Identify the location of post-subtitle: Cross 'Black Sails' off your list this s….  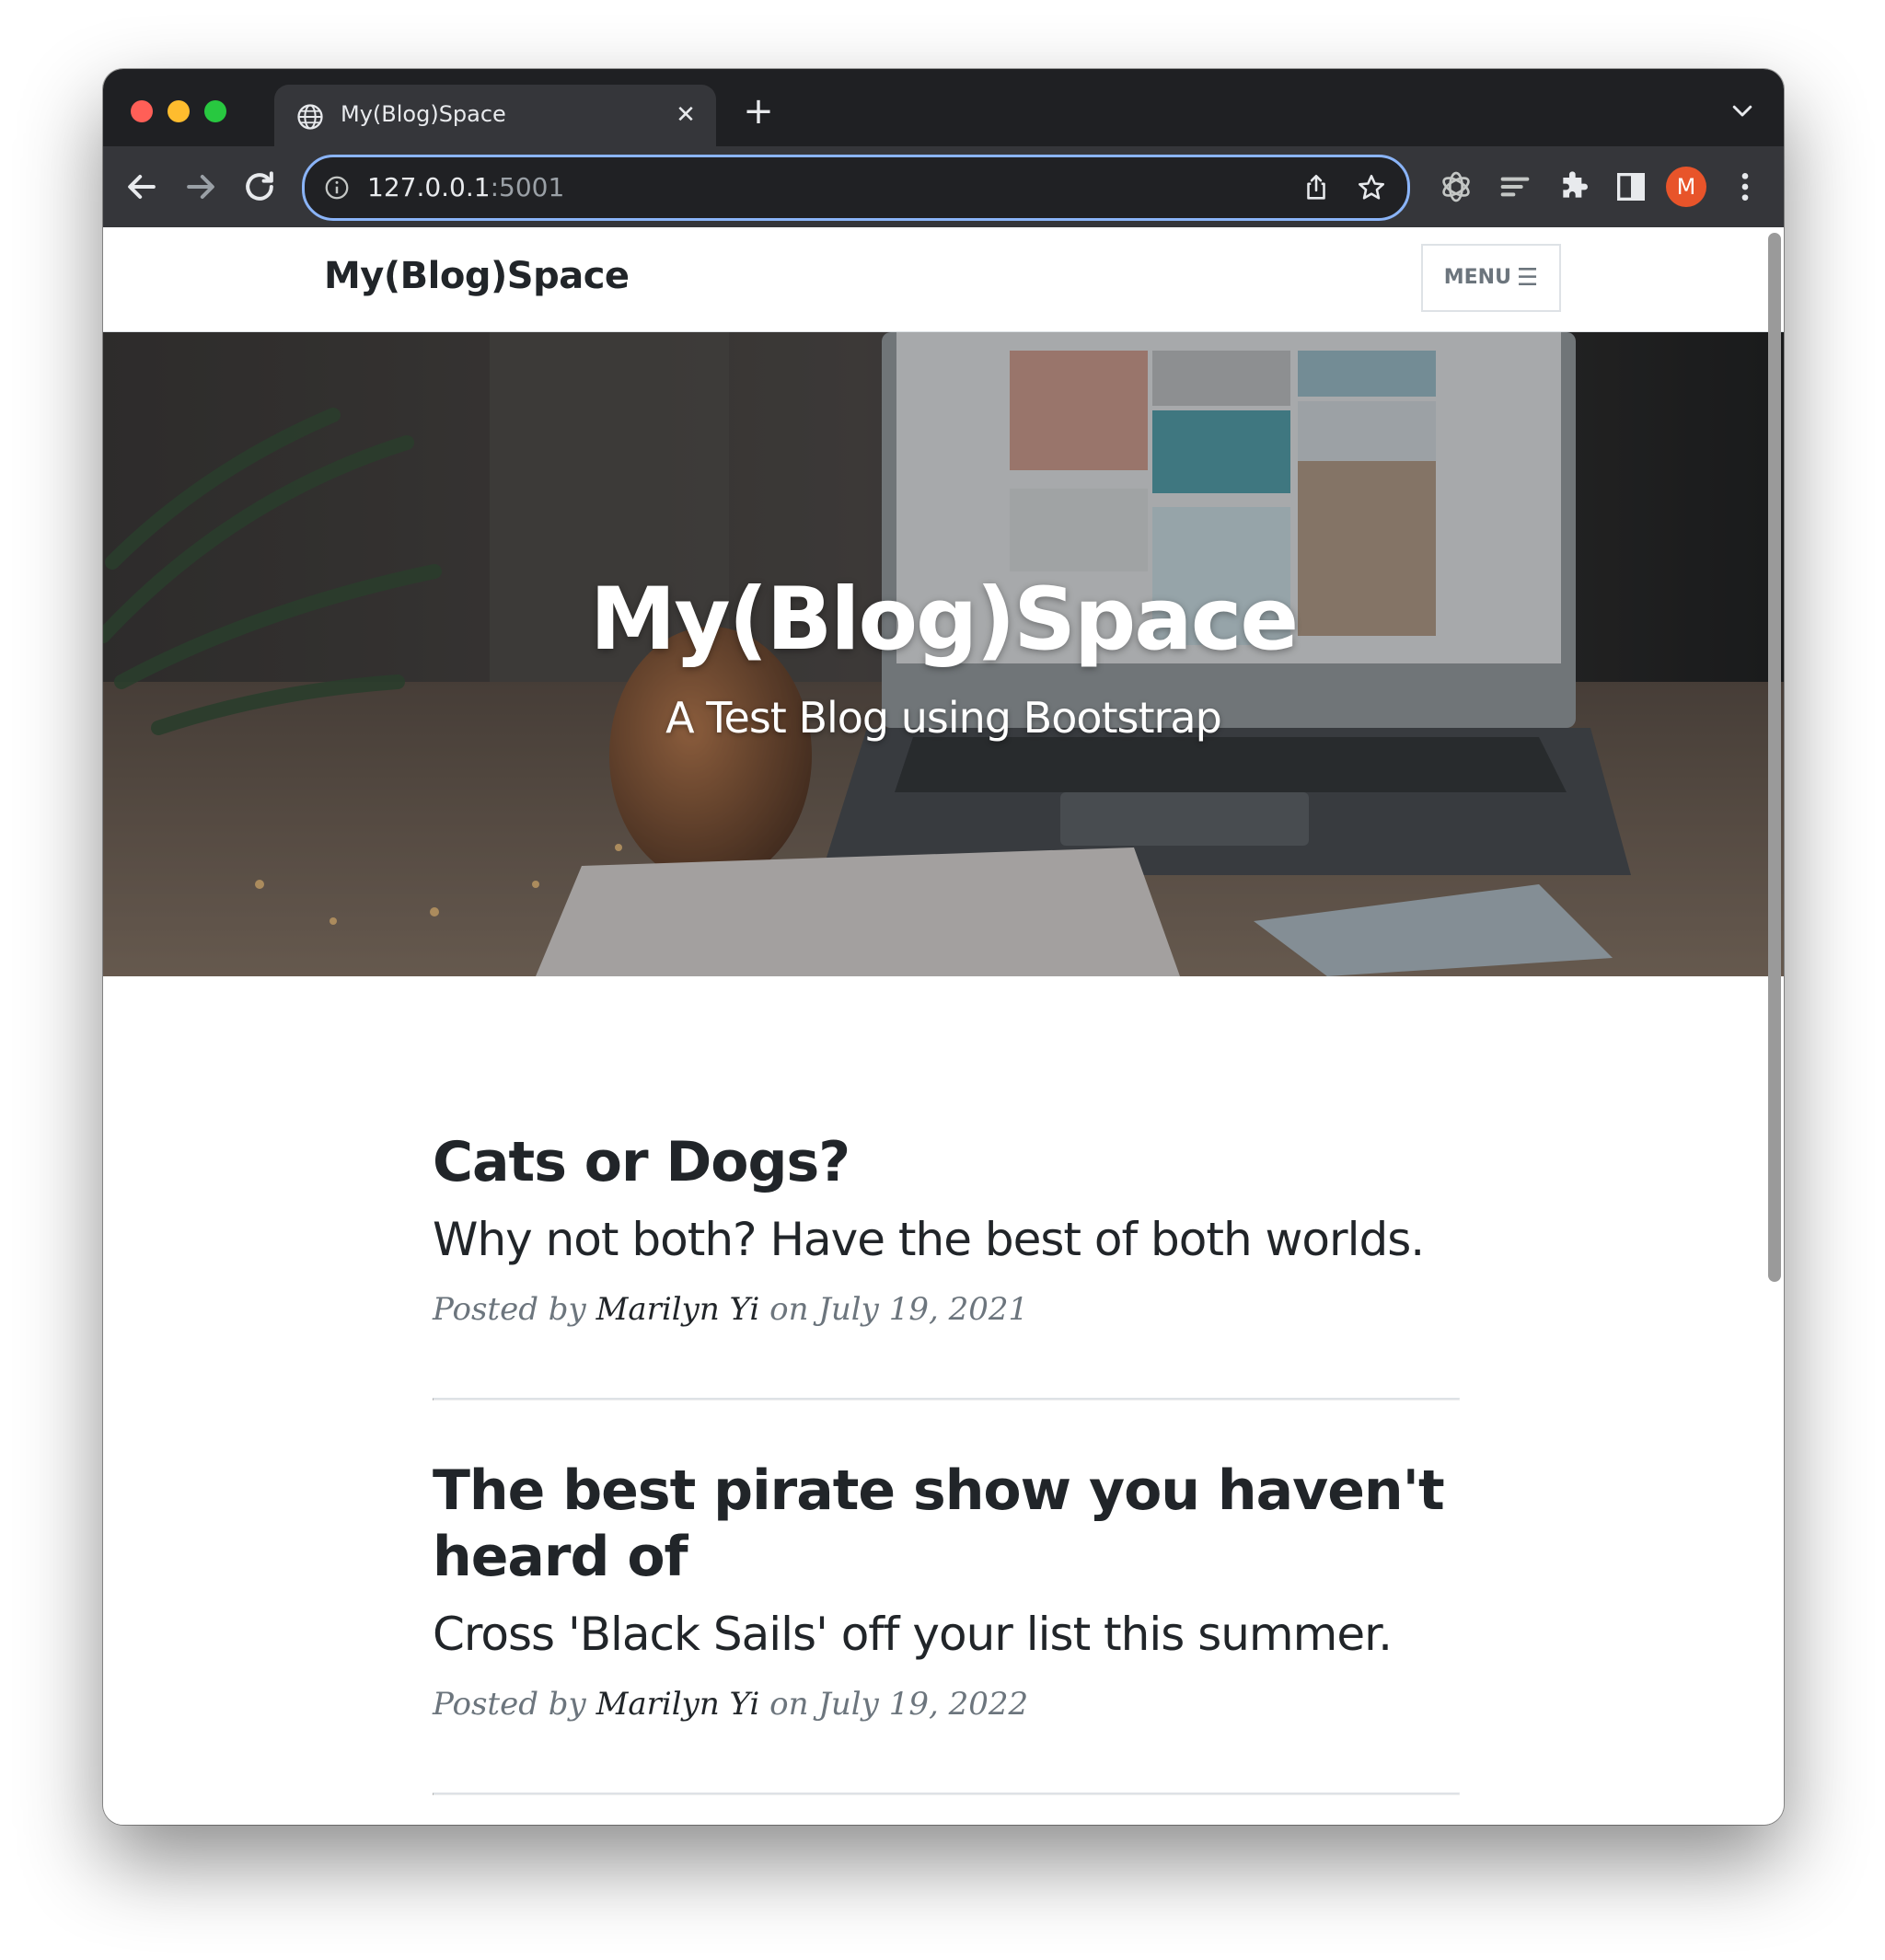
(945, 1634).